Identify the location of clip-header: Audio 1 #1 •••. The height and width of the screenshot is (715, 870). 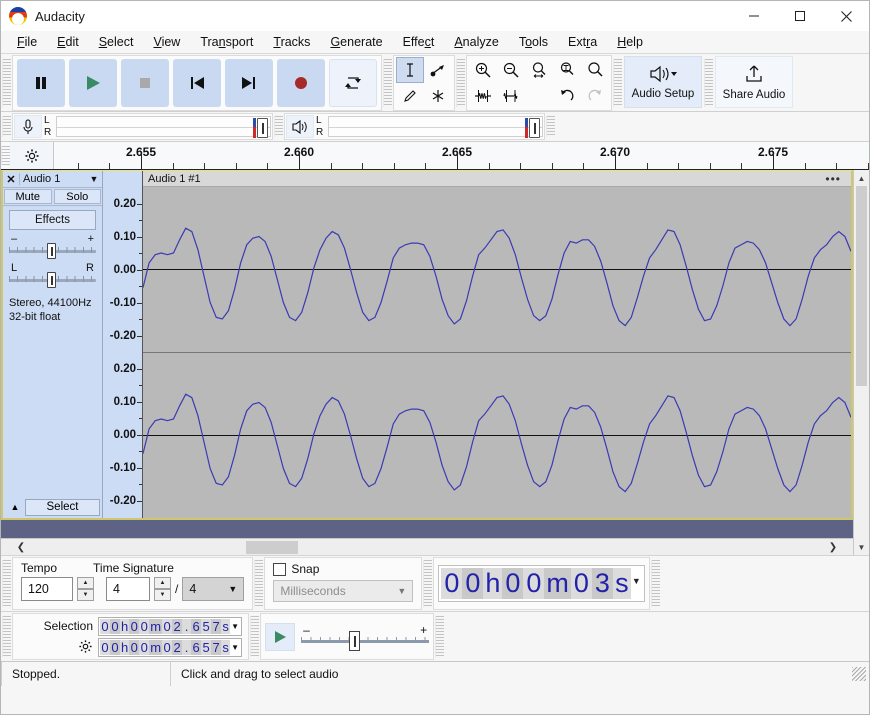
(497, 179).